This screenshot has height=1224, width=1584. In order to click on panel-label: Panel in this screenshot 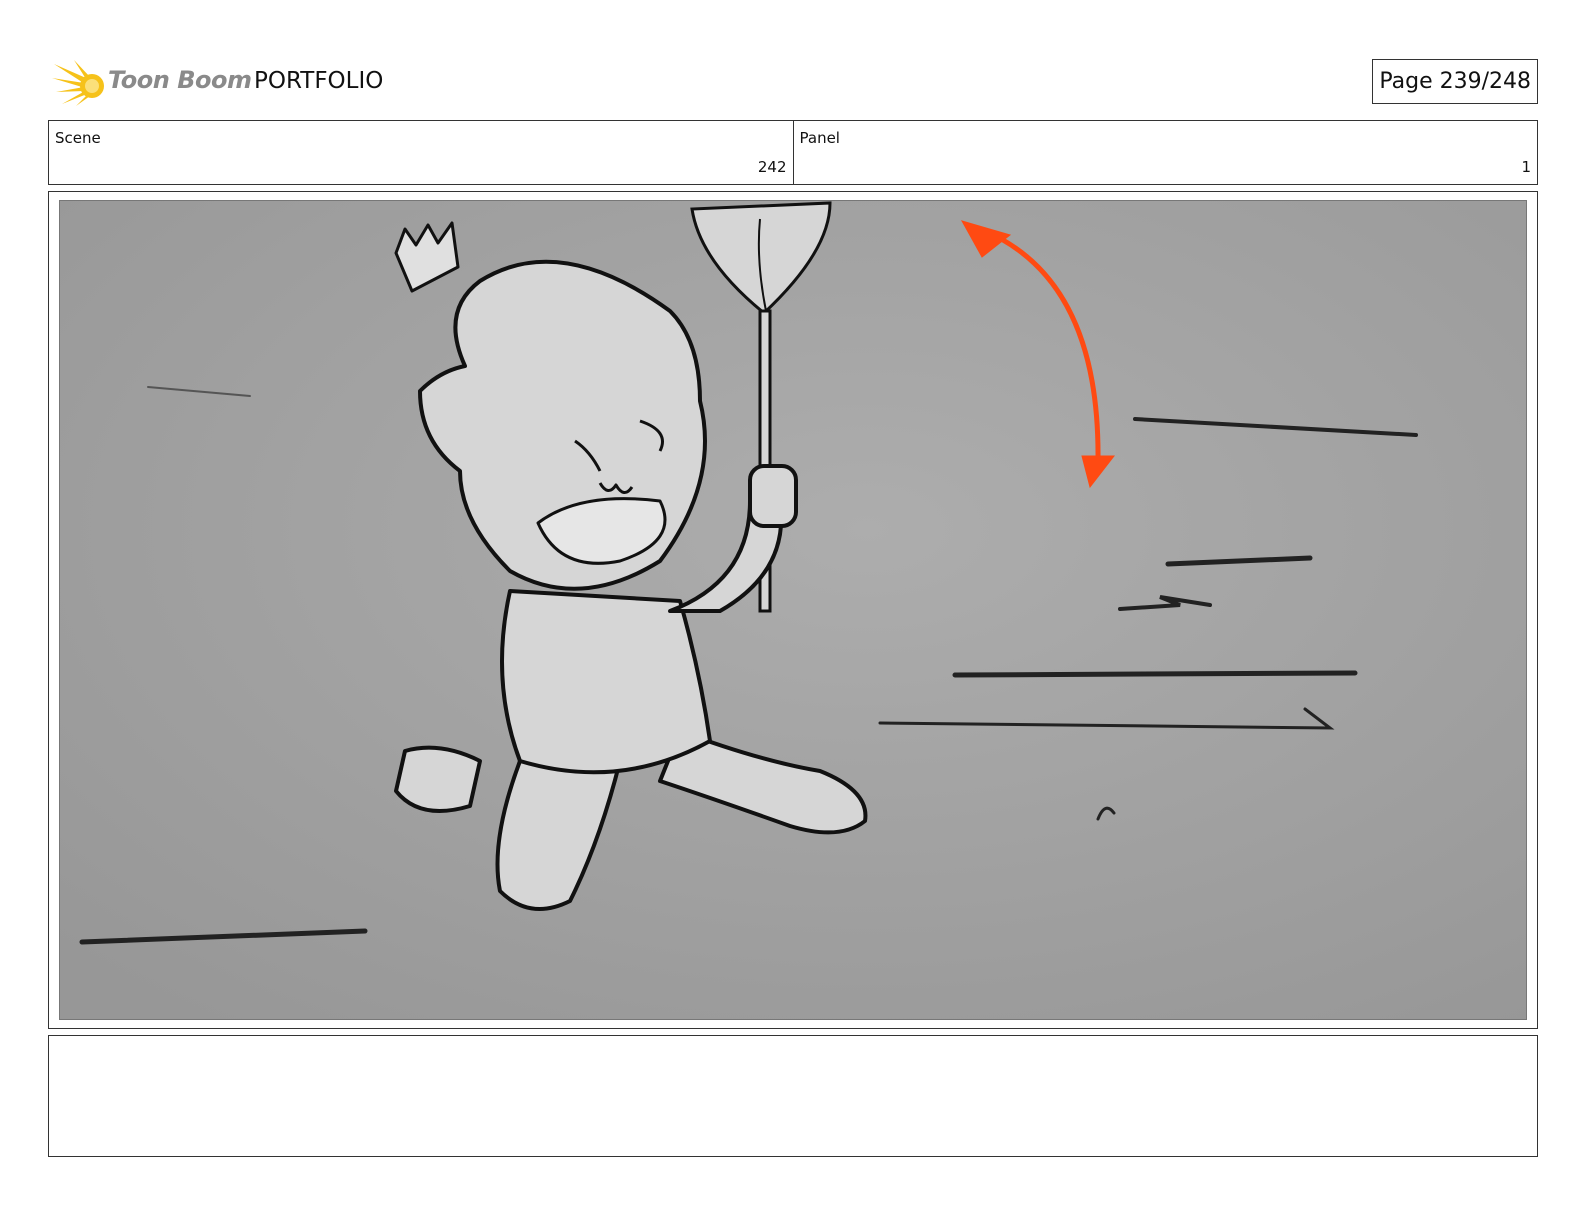, I will do `click(819, 138)`.